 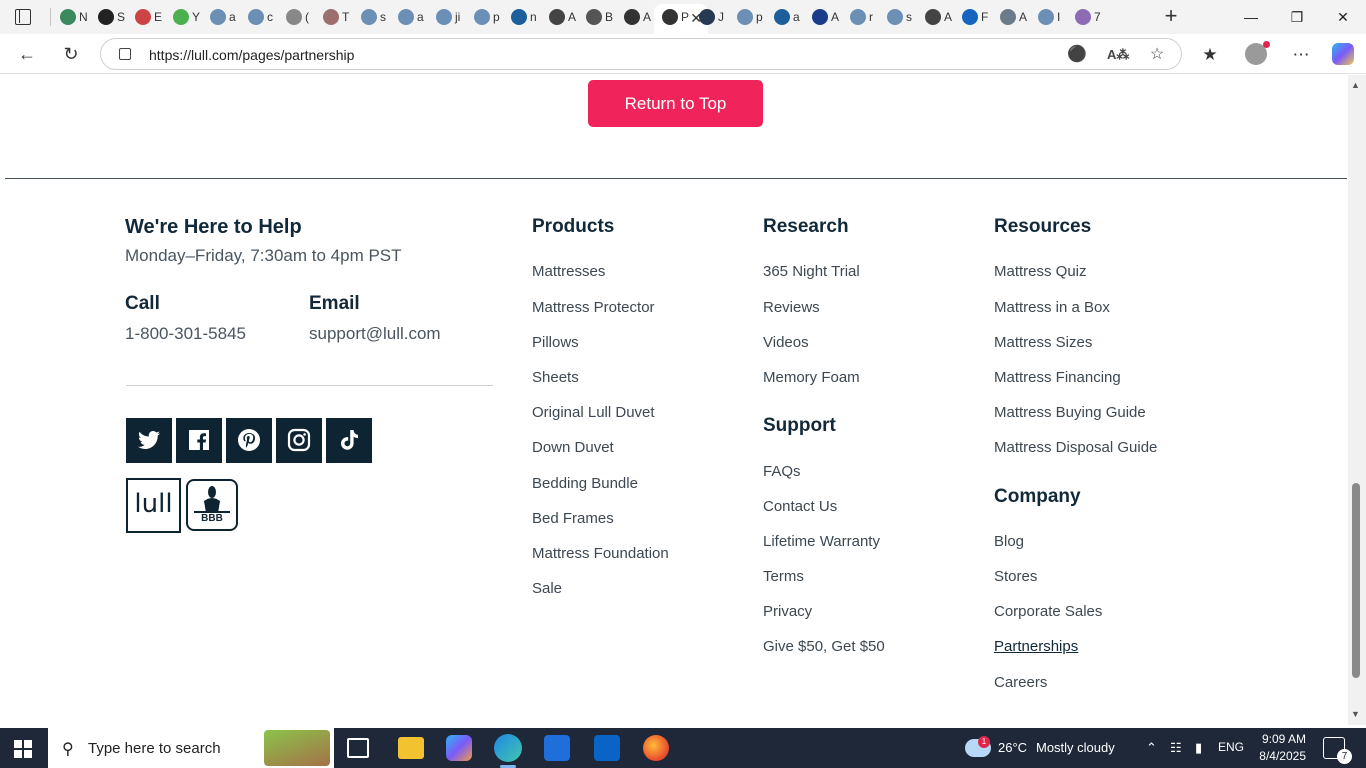 What do you see at coordinates (349, 440) in the screenshot?
I see `tiktok-link` at bounding box center [349, 440].